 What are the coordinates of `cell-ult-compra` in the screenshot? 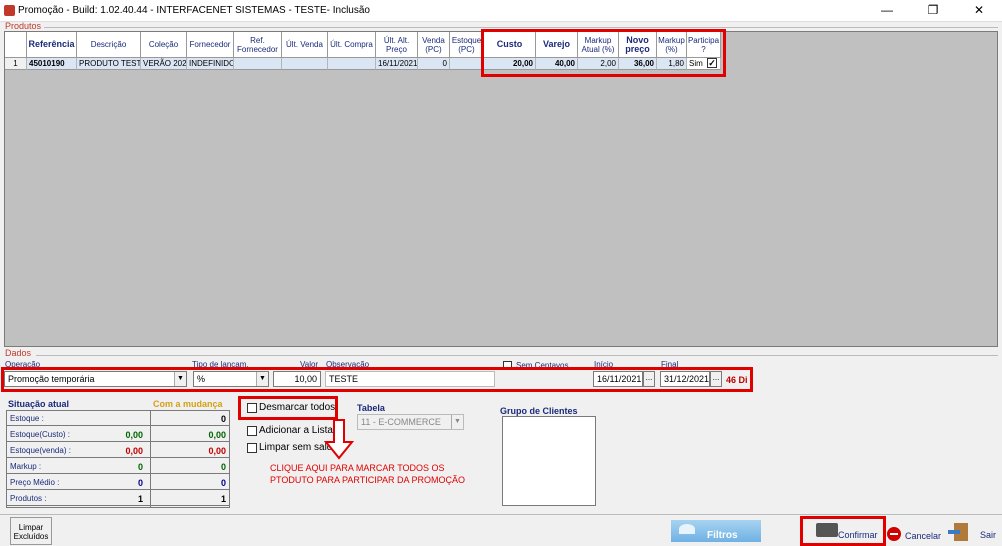 It's located at (352, 64).